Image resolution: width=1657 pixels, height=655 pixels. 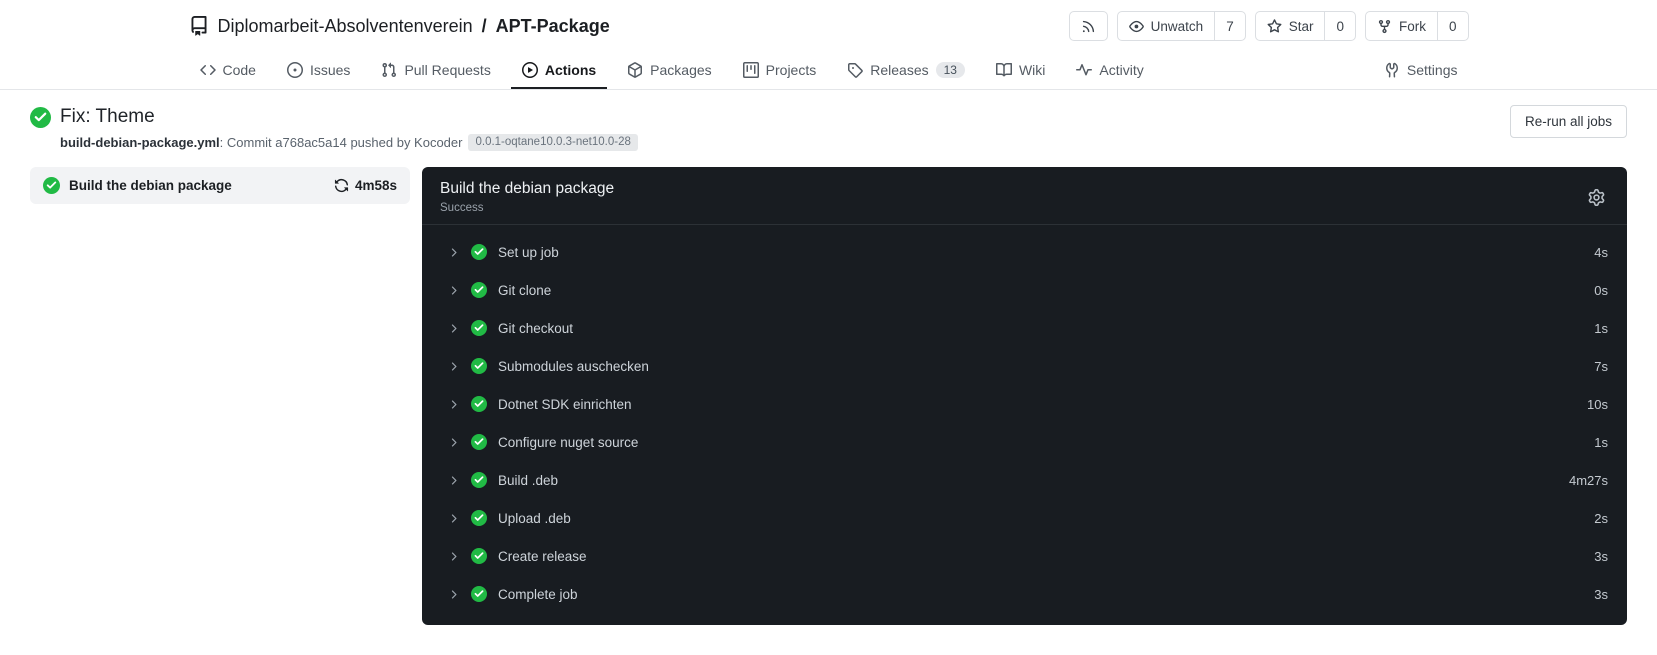 I want to click on workflow-file-link: build-debian-package.yml, so click(x=140, y=142).